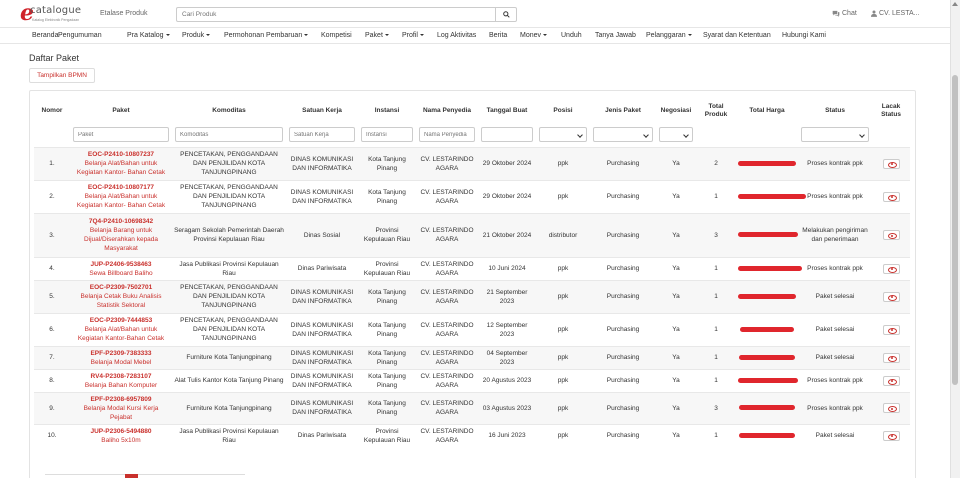 This screenshot has height=478, width=960. I want to click on nav-item-beranda: Beranda, so click(45, 35).